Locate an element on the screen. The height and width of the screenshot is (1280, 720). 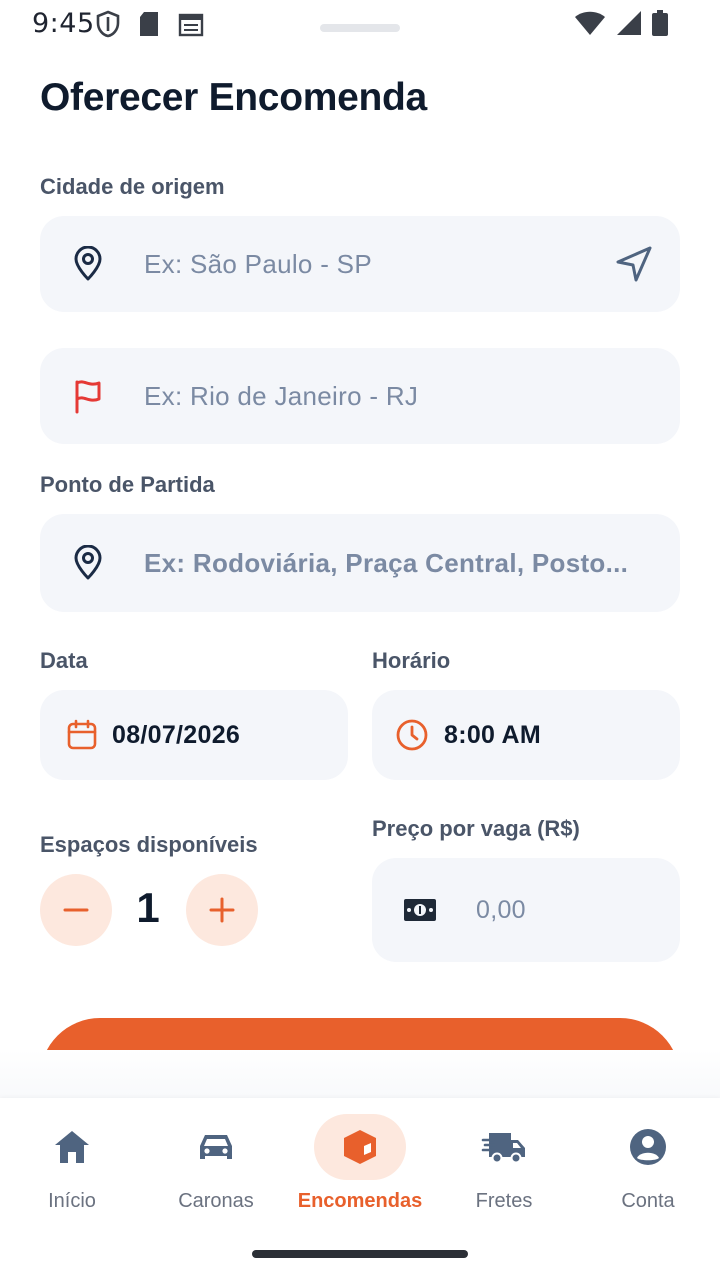
origin-label: Cidade de origem is located at coordinates (132, 186).